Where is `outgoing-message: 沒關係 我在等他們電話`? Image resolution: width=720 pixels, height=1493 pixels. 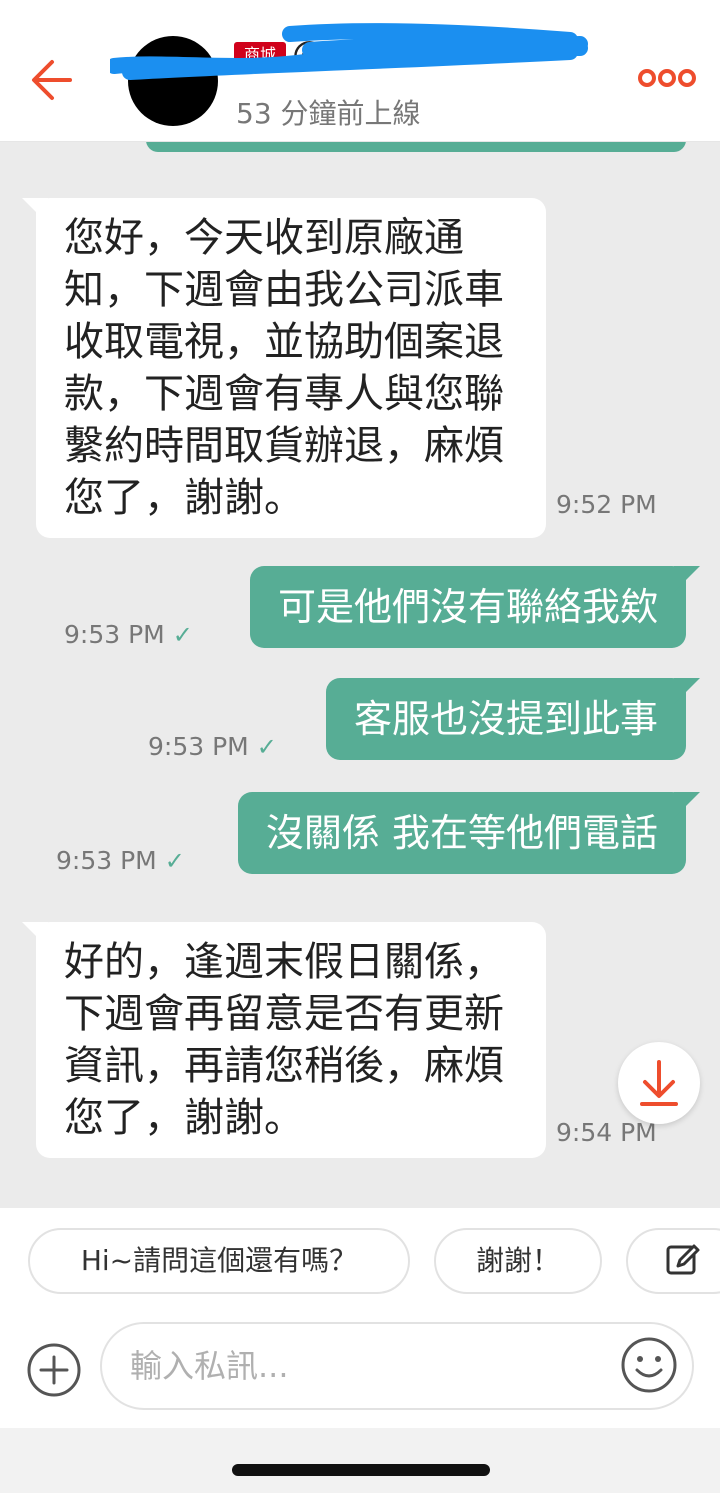
outgoing-message: 沒關係 我在等他們電話 is located at coordinates (469, 833).